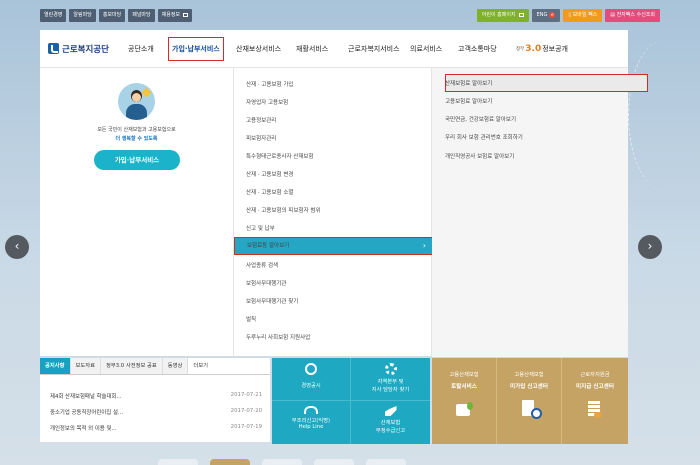  I want to click on total-service-link: 고용산재보험 토탈서비스, so click(464, 401).